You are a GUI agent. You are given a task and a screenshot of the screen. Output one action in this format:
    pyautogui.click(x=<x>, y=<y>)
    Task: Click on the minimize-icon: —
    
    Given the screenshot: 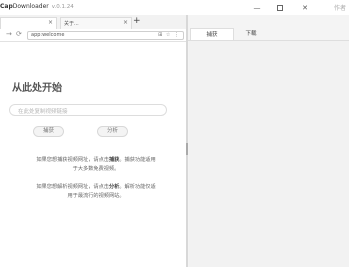 What is the action you would take?
    pyautogui.click(x=257, y=7)
    